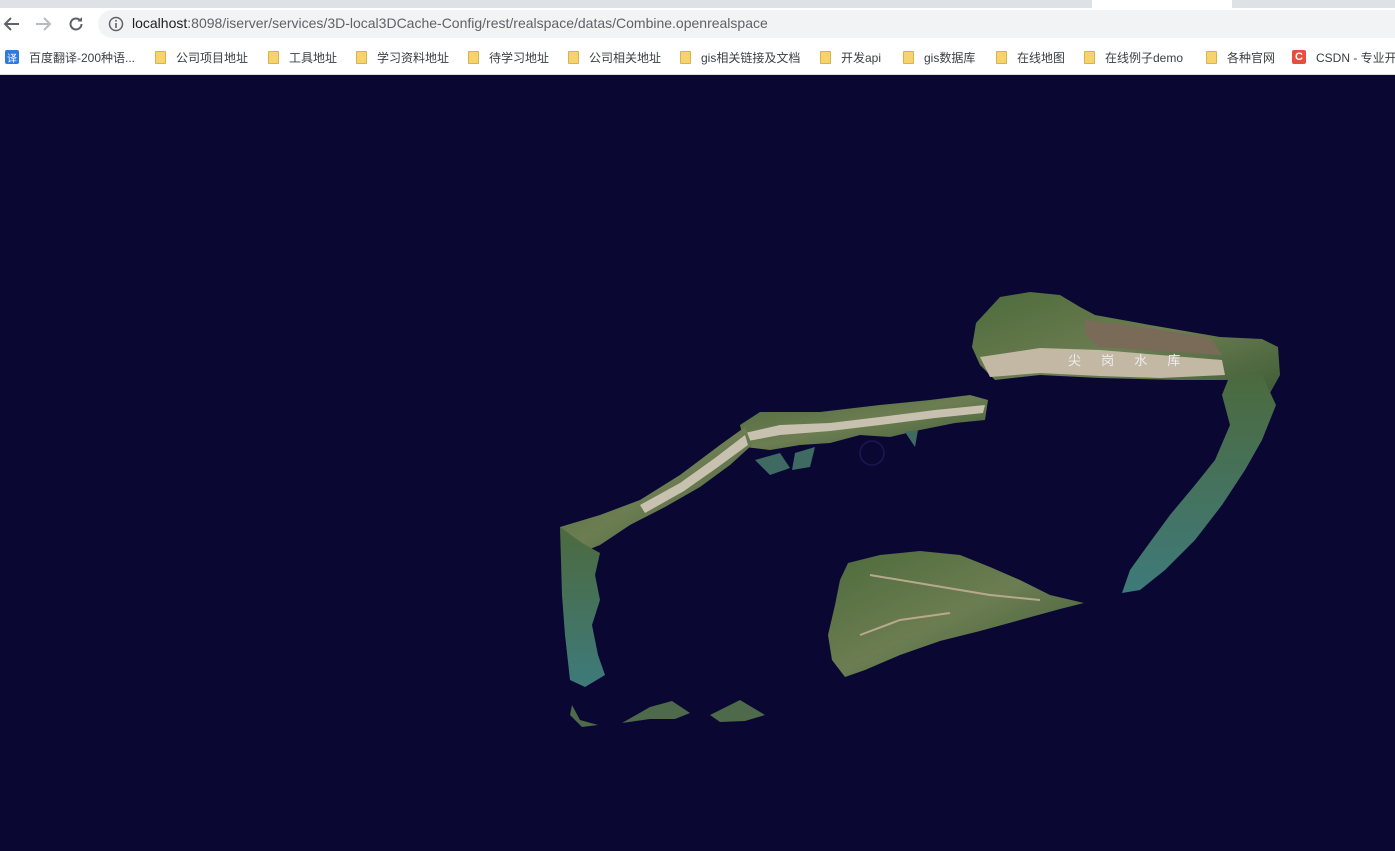 This screenshot has height=851, width=1395. What do you see at coordinates (697, 4) in the screenshot?
I see `tab-strip` at bounding box center [697, 4].